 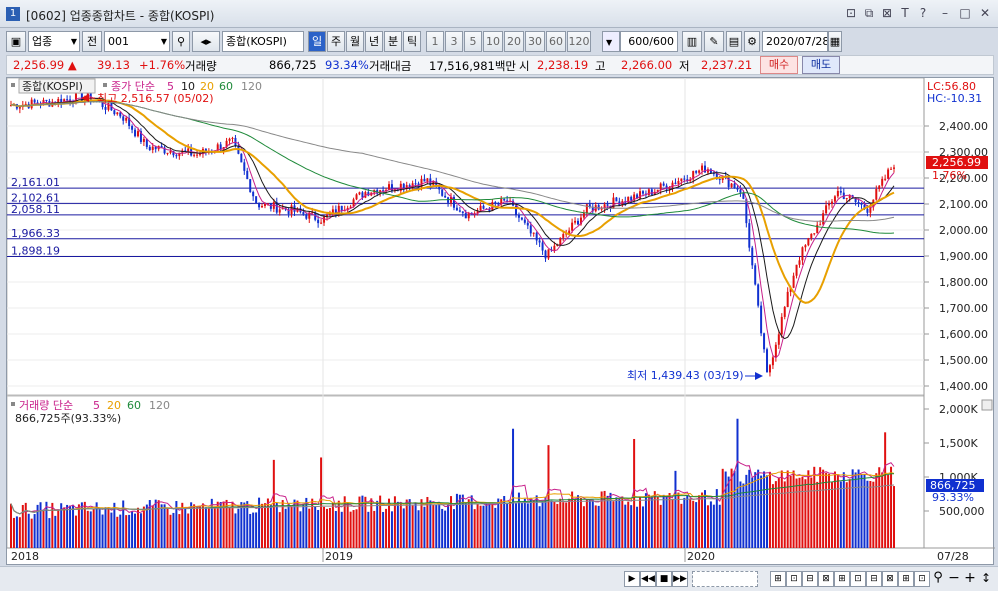 I want to click on stop-icon: ■, so click(x=664, y=579).